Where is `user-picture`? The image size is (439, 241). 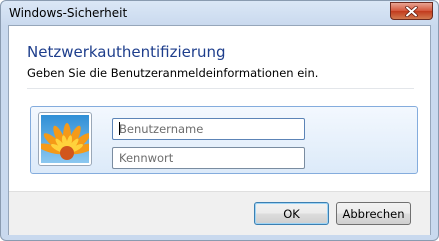
user-picture is located at coordinates (65, 139).